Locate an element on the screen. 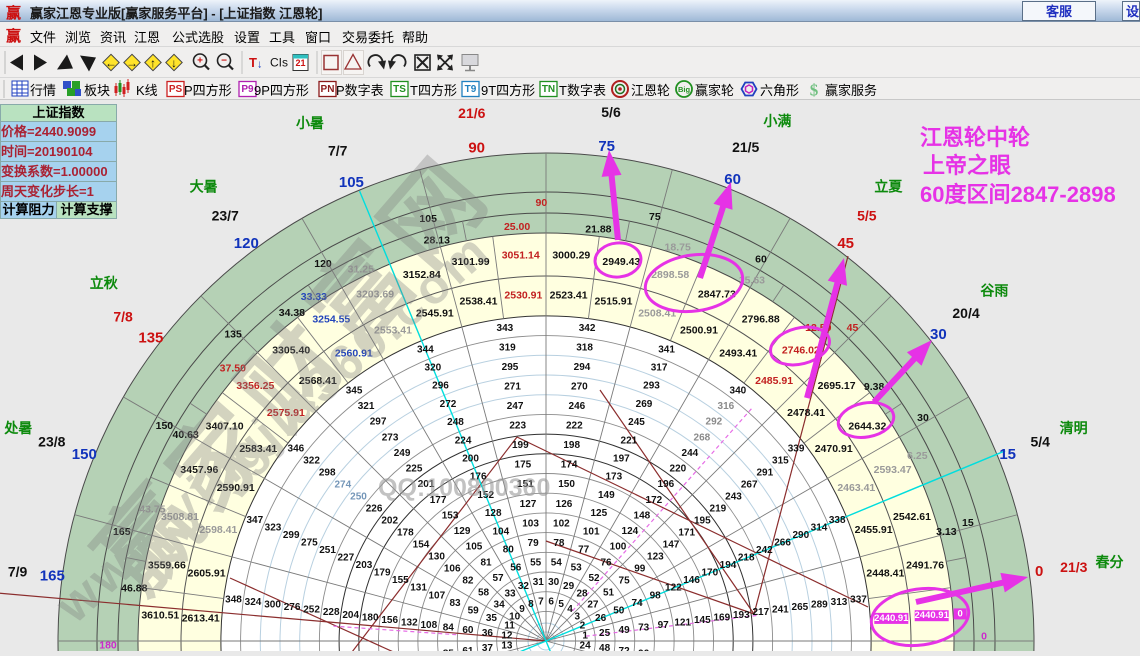 The width and height of the screenshot is (1140, 656). svg-text: 72 is located at coordinates (625, 648).